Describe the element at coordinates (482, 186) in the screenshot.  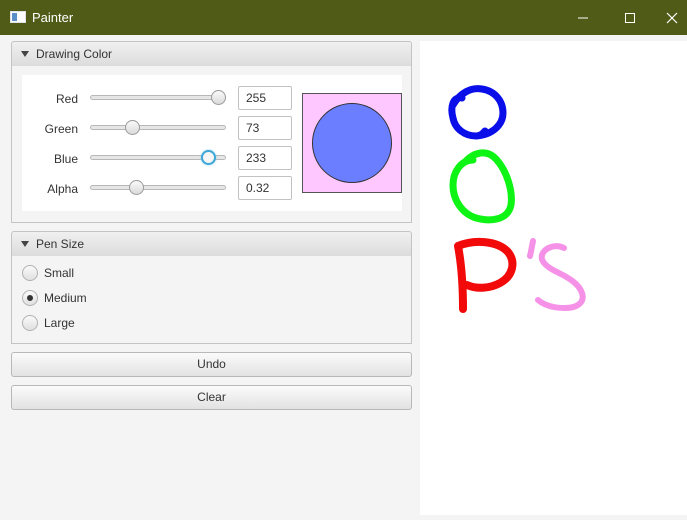
I see `green-o-stroke` at that location.